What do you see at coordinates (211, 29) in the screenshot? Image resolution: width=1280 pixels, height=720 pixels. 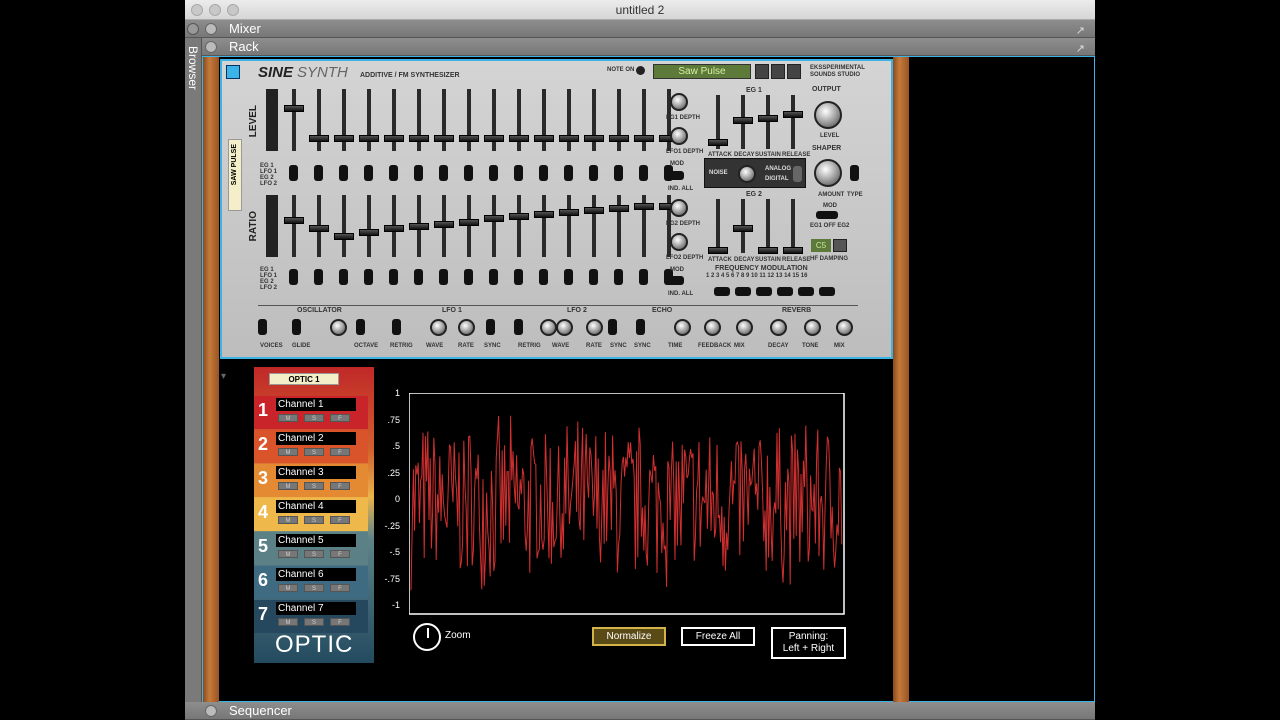 I see `mixer-dot-icon` at bounding box center [211, 29].